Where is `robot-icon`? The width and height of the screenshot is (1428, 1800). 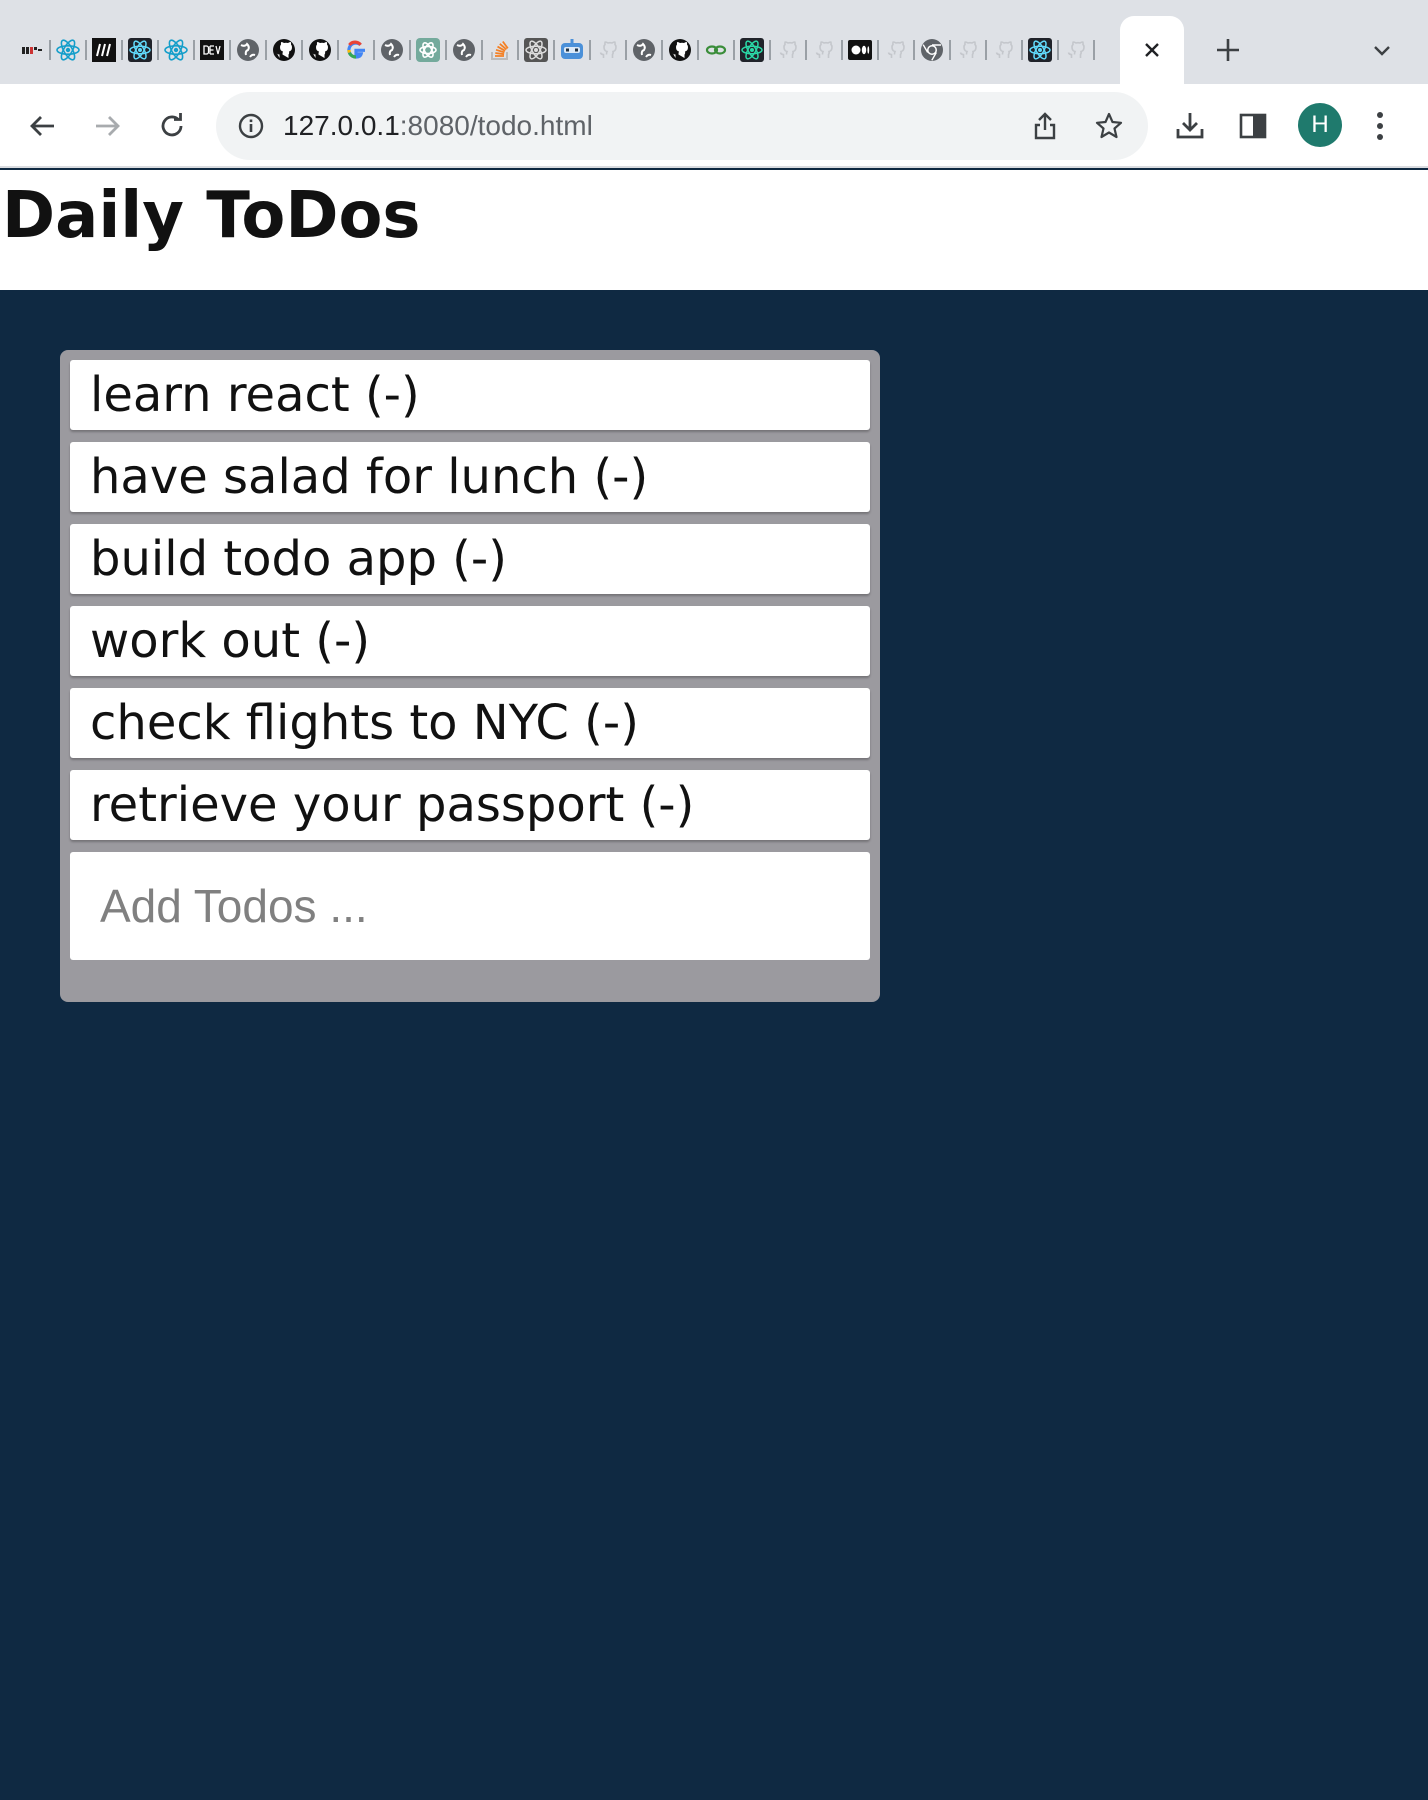
robot-icon is located at coordinates (572, 49).